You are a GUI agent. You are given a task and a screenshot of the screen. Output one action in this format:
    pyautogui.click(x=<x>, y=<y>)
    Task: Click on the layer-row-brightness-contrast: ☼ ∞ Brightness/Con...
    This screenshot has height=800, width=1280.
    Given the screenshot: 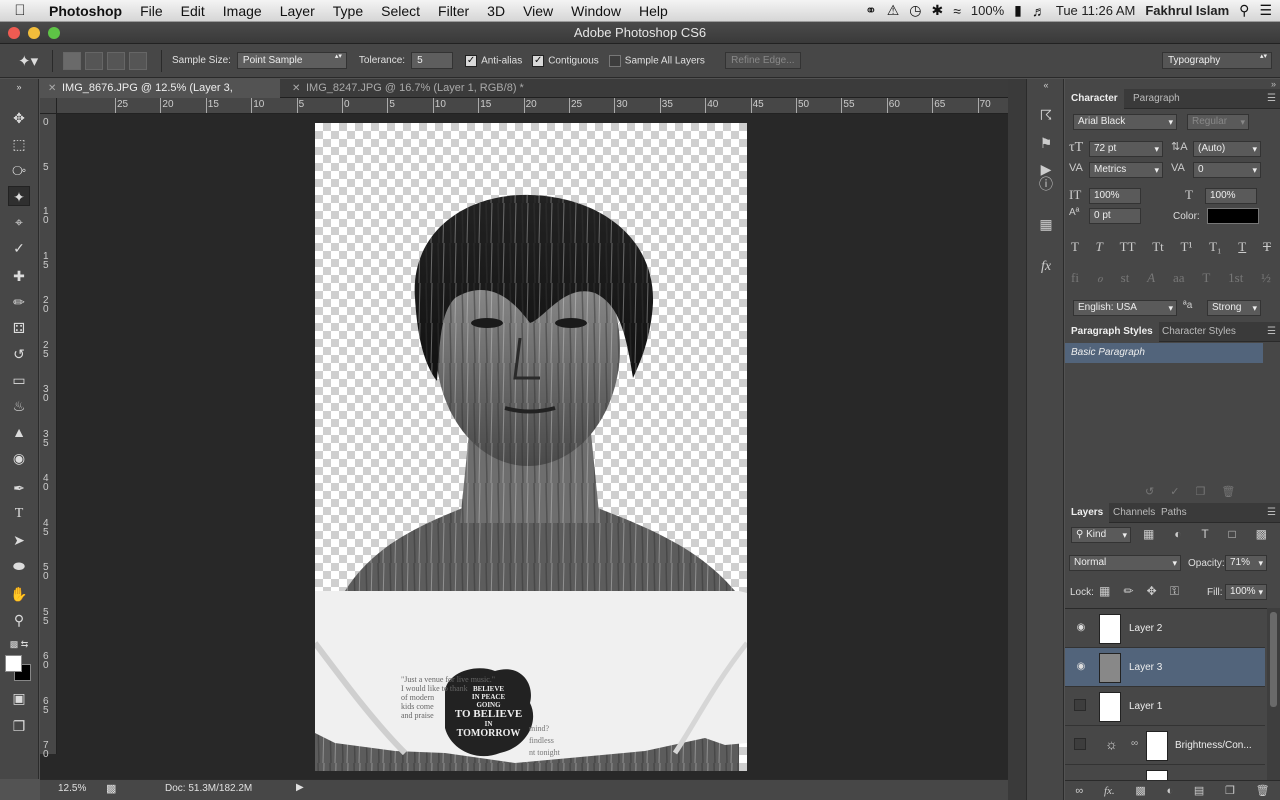 What is the action you would take?
    pyautogui.click(x=1165, y=745)
    